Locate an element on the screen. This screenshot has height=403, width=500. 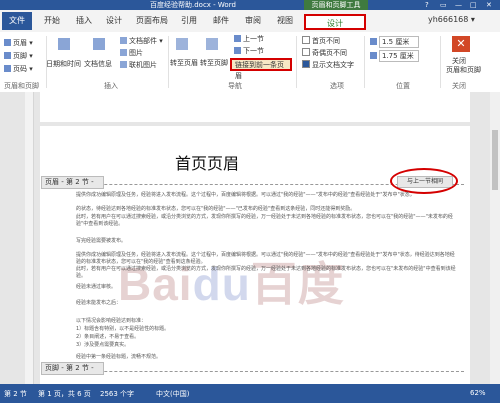
status-word-count: 2563 个字 is located at coordinates (117, 394).